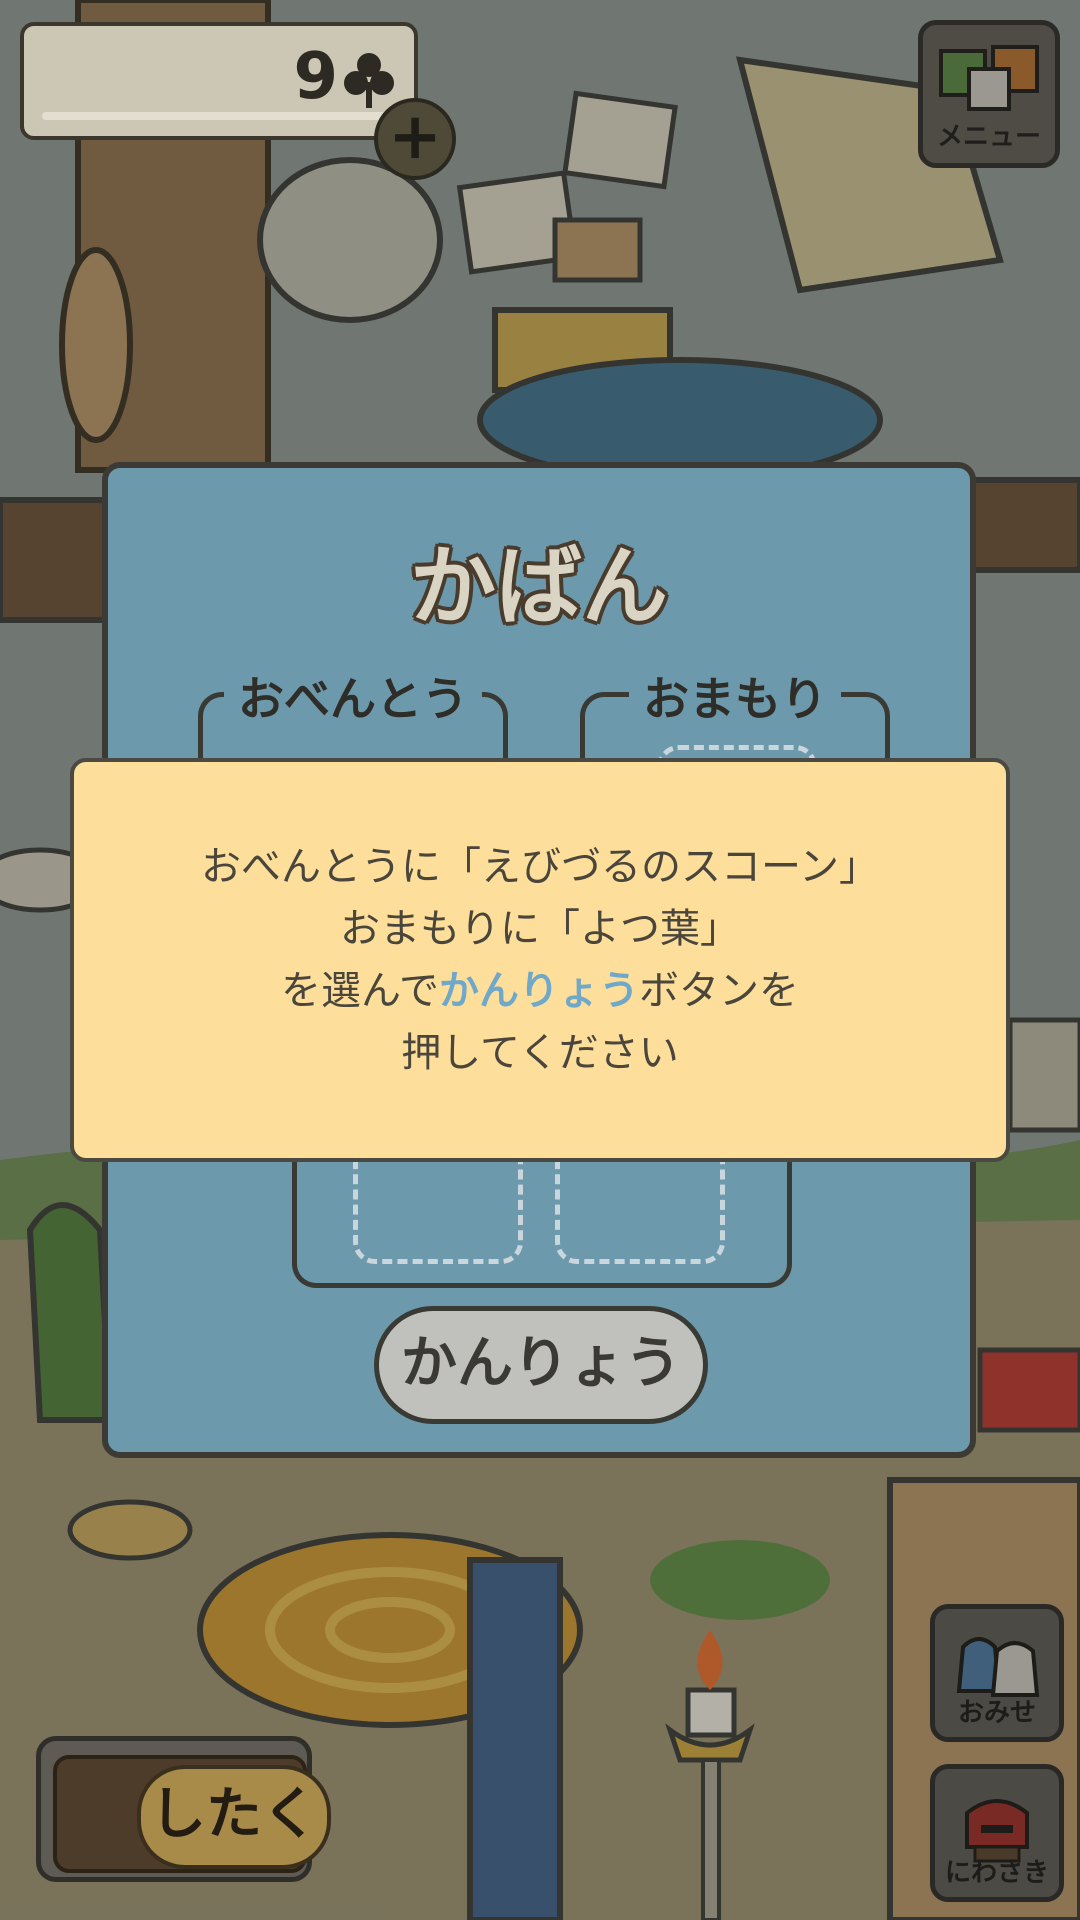 This screenshot has width=1080, height=1920. I want to click on garden-label: にわさき, so click(996, 1873).